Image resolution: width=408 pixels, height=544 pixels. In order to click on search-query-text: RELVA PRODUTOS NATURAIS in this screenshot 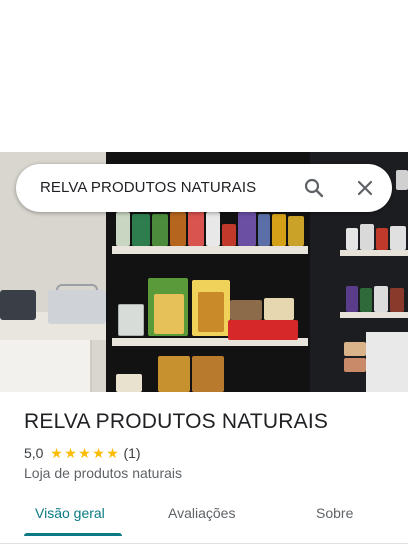, I will do `click(148, 187)`.